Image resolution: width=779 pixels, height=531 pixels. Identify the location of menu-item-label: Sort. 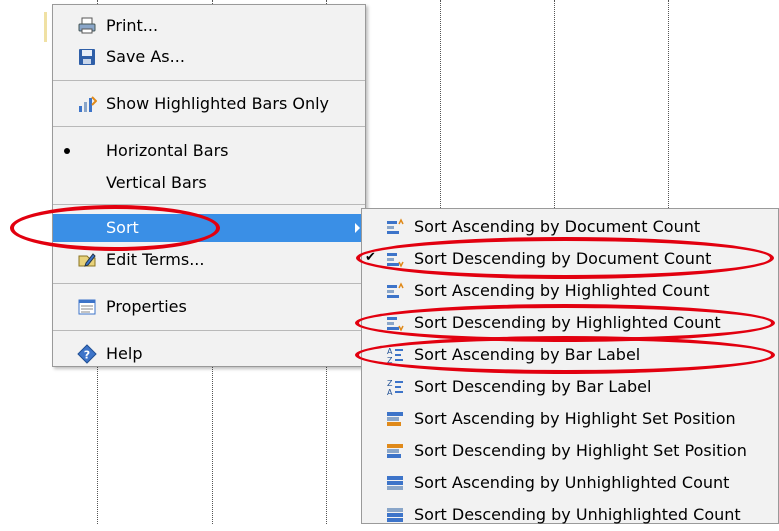
(122, 227).